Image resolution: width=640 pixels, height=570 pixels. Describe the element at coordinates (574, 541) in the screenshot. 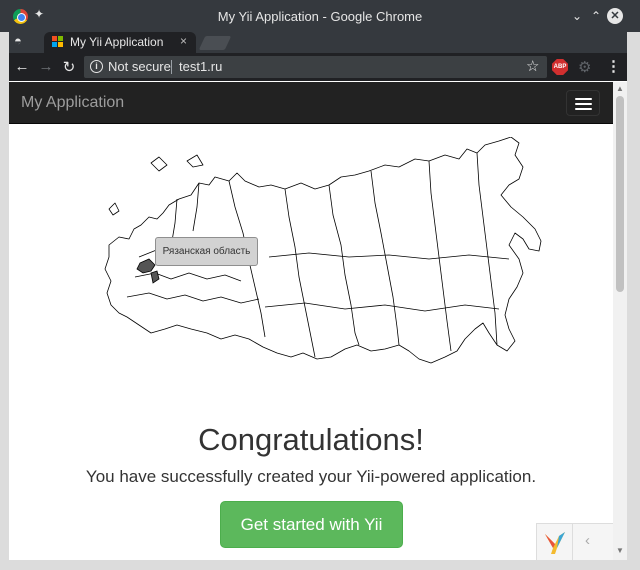

I see `yii-debug-toolbar: ‹` at that location.